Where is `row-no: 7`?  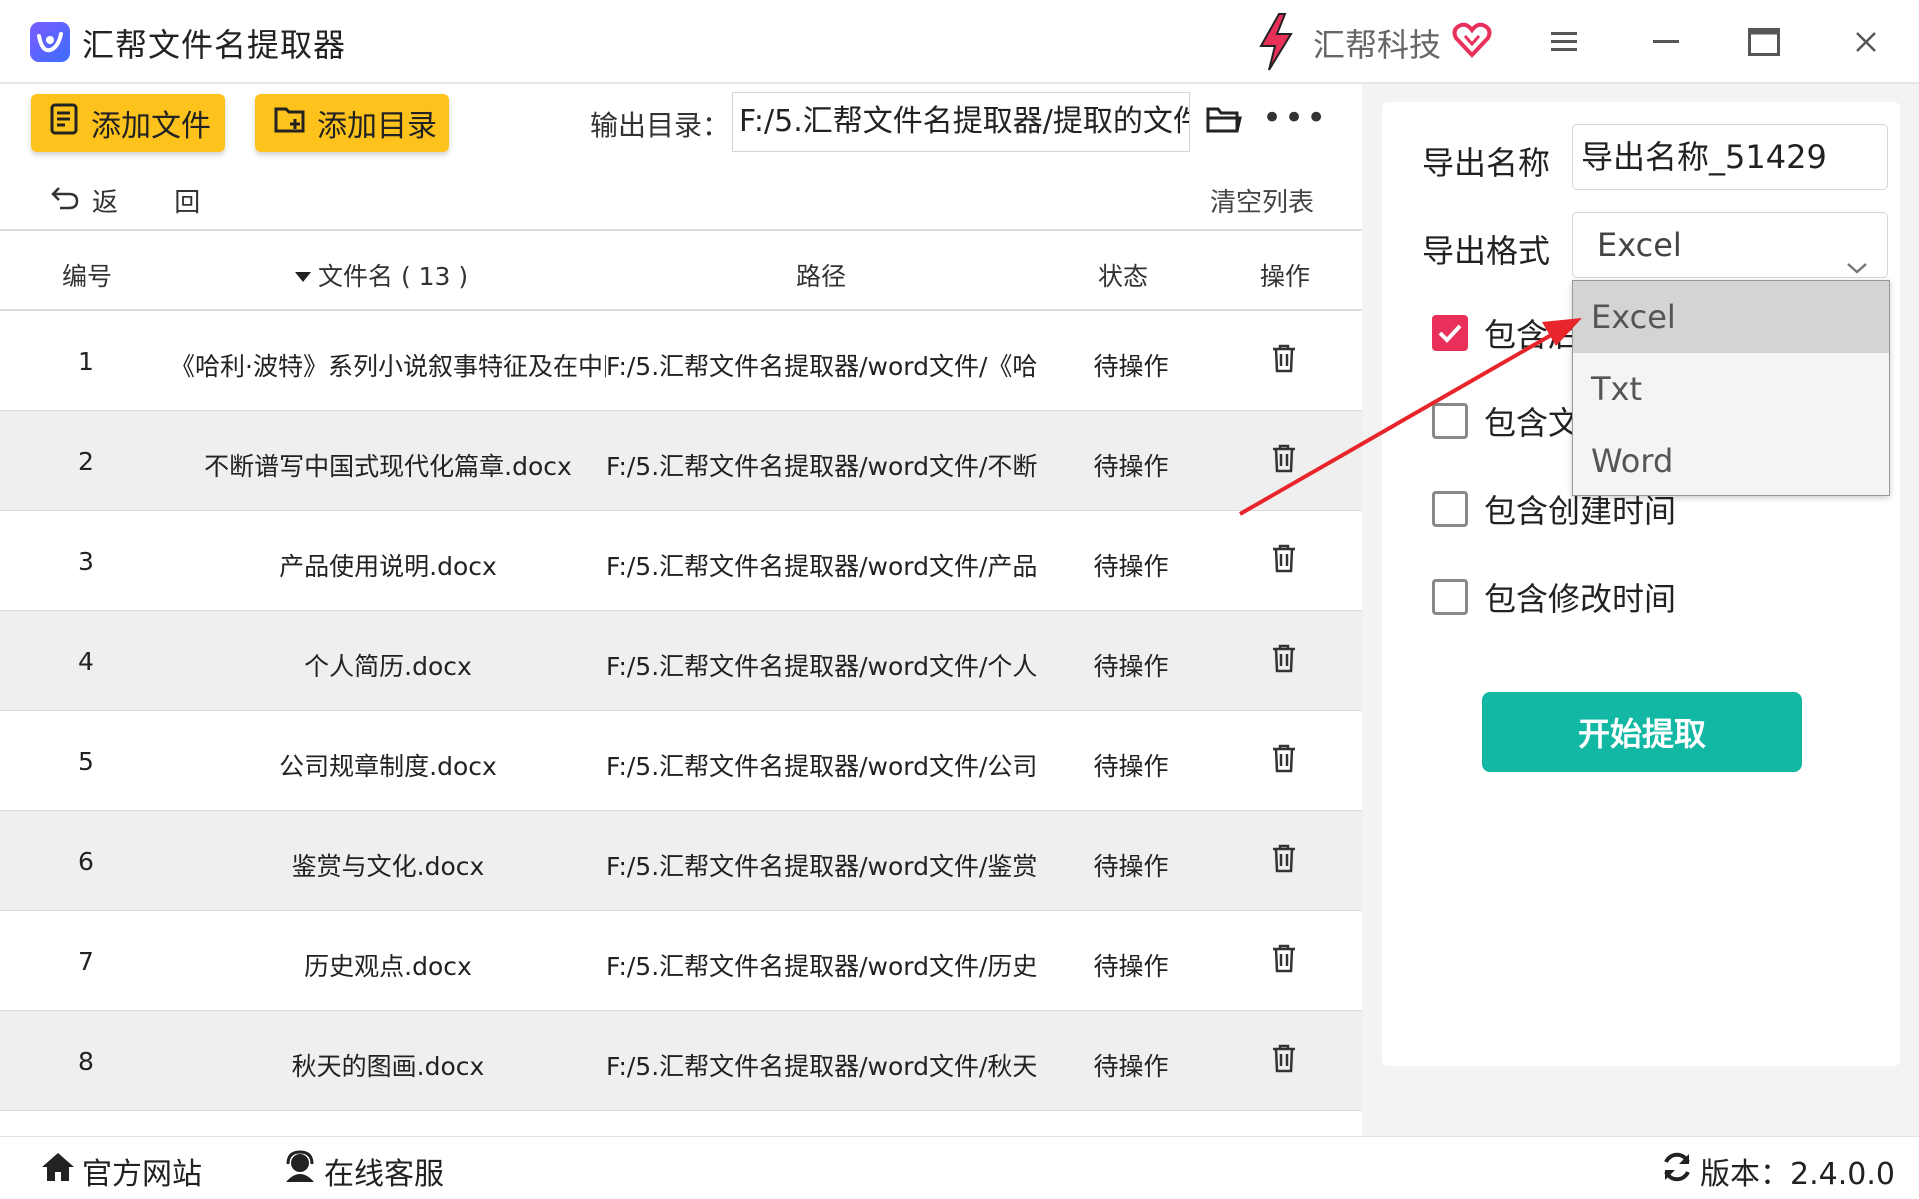 row-no: 7 is located at coordinates (86, 961).